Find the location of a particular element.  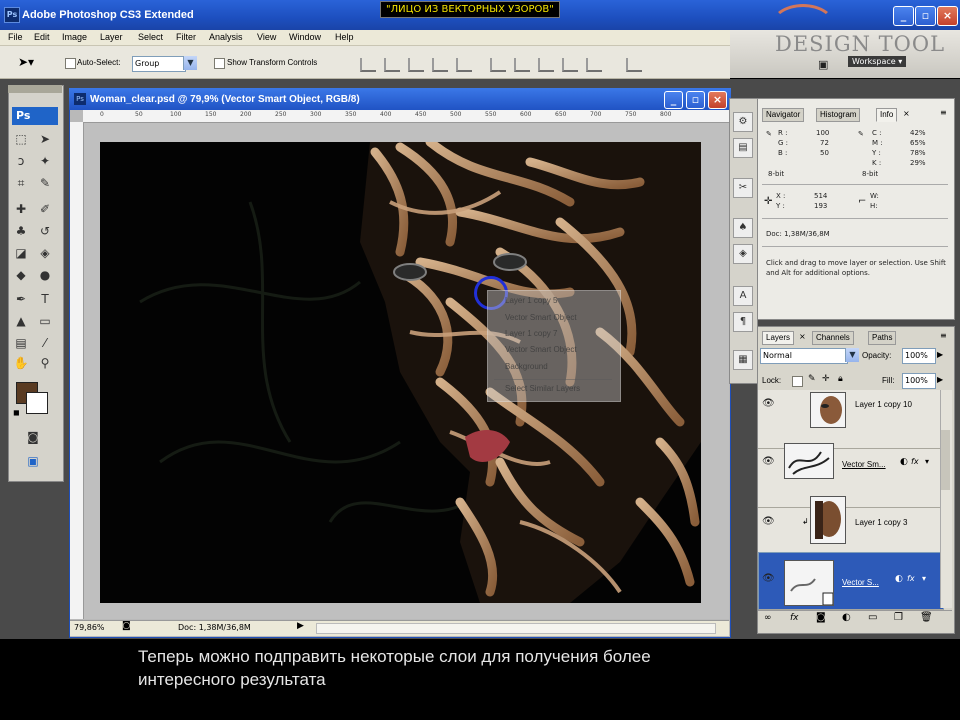

dodge-tool-icon: ● is located at coordinates (45, 275).